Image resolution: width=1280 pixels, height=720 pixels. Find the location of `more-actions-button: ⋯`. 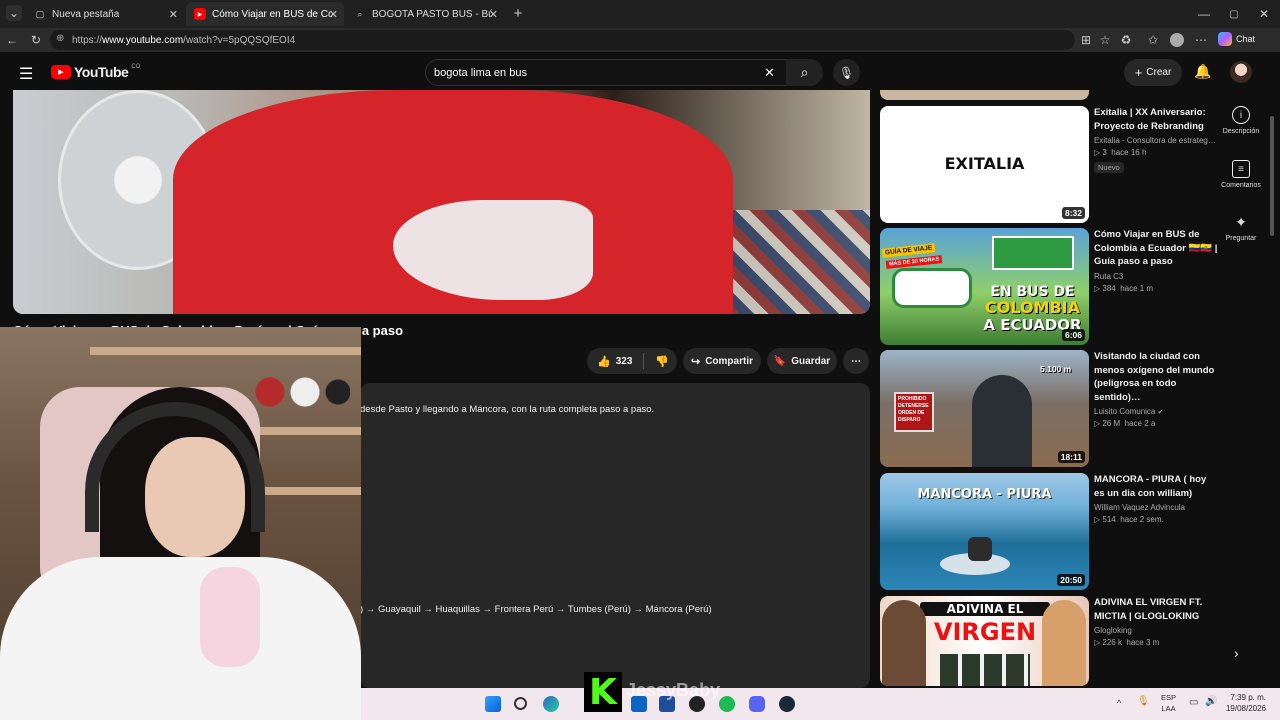

more-actions-button: ⋯ is located at coordinates (856, 361).